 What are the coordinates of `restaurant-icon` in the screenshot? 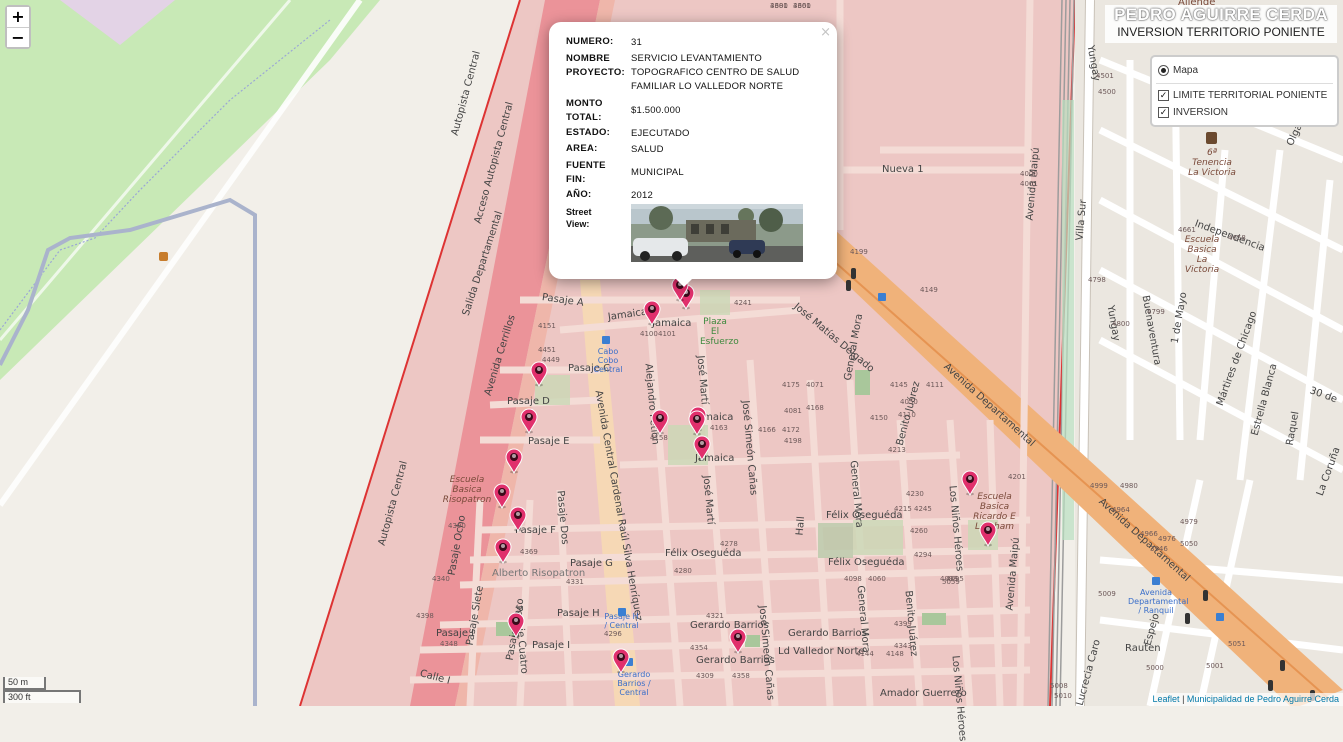 It's located at (163, 256).